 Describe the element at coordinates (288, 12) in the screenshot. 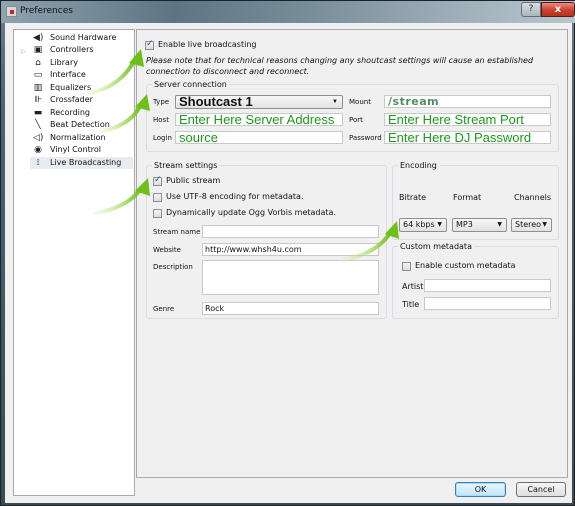

I see `title-bar: Preferences ? x` at that location.